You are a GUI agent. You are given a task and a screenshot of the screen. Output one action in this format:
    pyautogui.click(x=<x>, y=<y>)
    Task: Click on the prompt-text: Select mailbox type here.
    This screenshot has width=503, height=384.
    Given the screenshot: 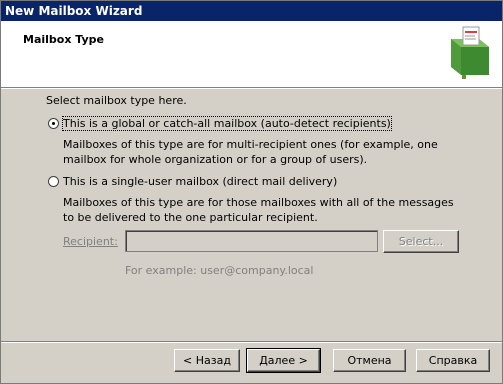 What is the action you would take?
    pyautogui.click(x=116, y=100)
    